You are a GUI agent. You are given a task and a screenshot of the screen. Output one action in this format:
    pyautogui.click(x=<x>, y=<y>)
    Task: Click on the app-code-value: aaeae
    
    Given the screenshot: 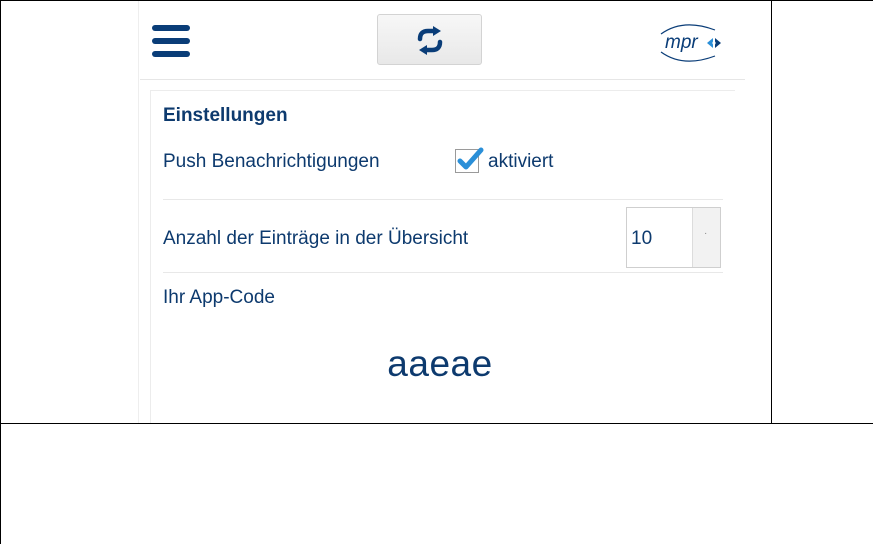 What is the action you would take?
    pyautogui.click(x=440, y=363)
    